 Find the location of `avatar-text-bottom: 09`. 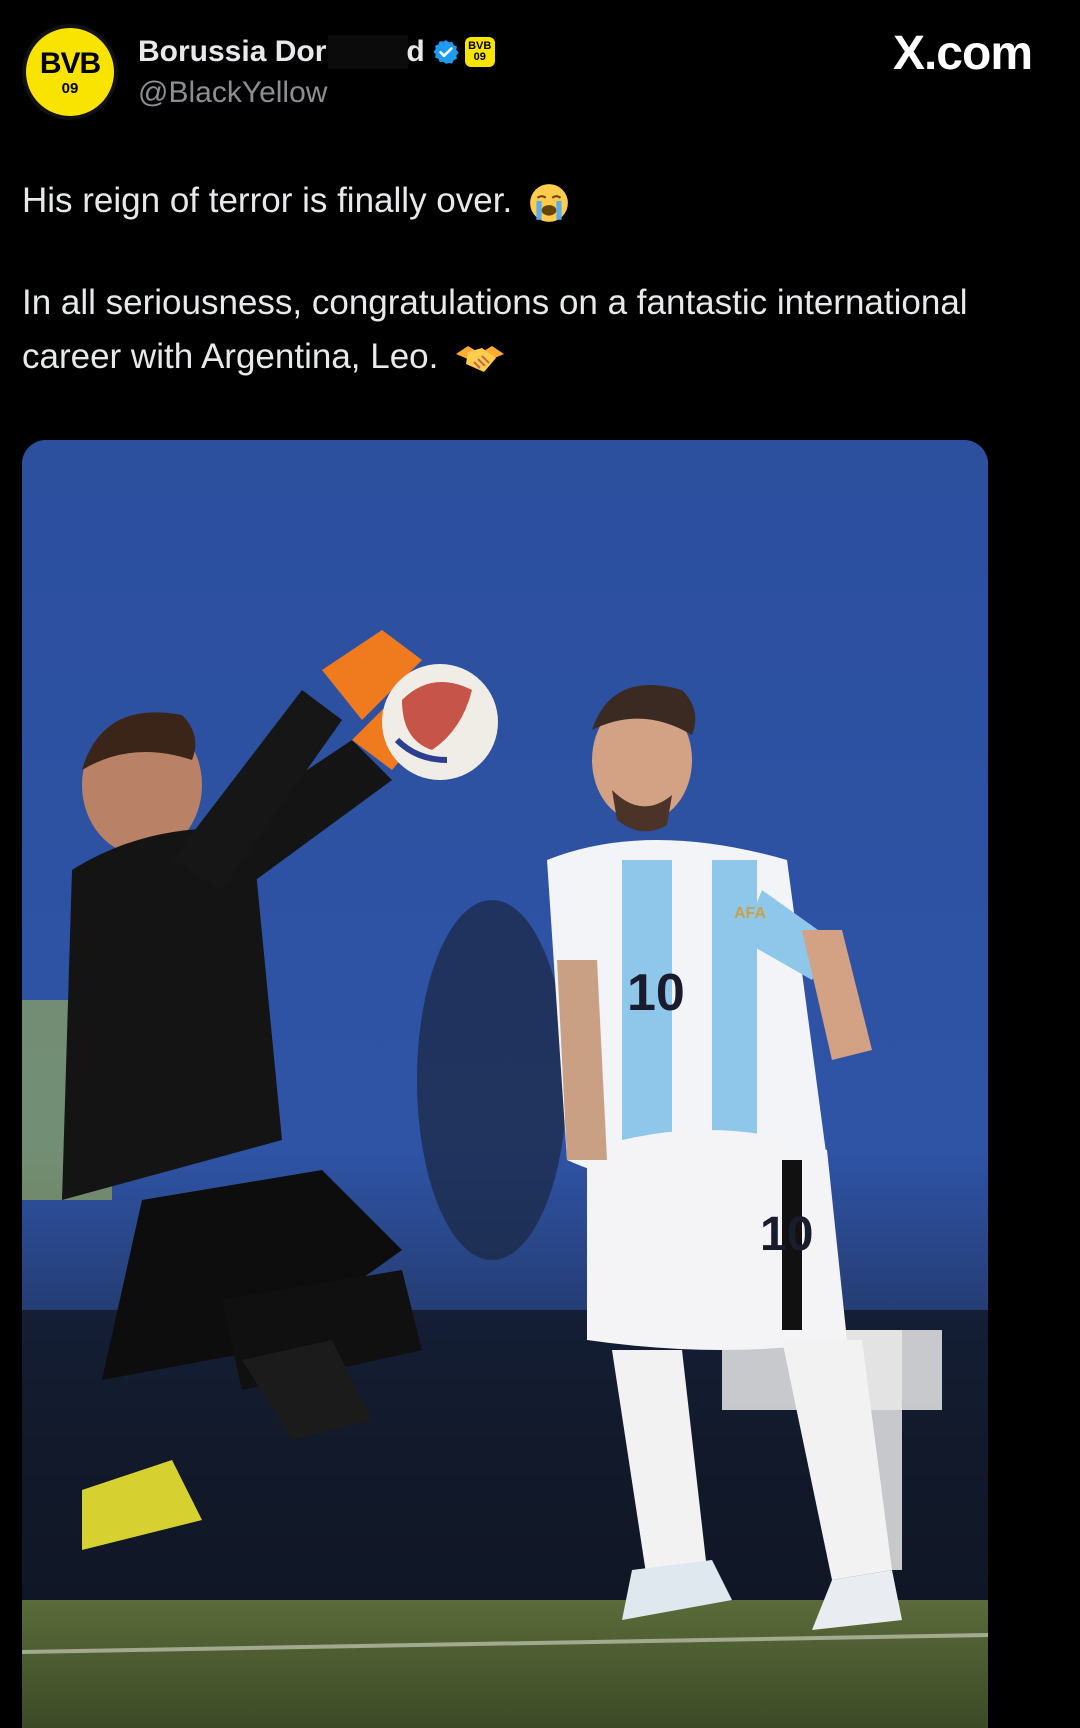

avatar-text-bottom: 09 is located at coordinates (70, 88).